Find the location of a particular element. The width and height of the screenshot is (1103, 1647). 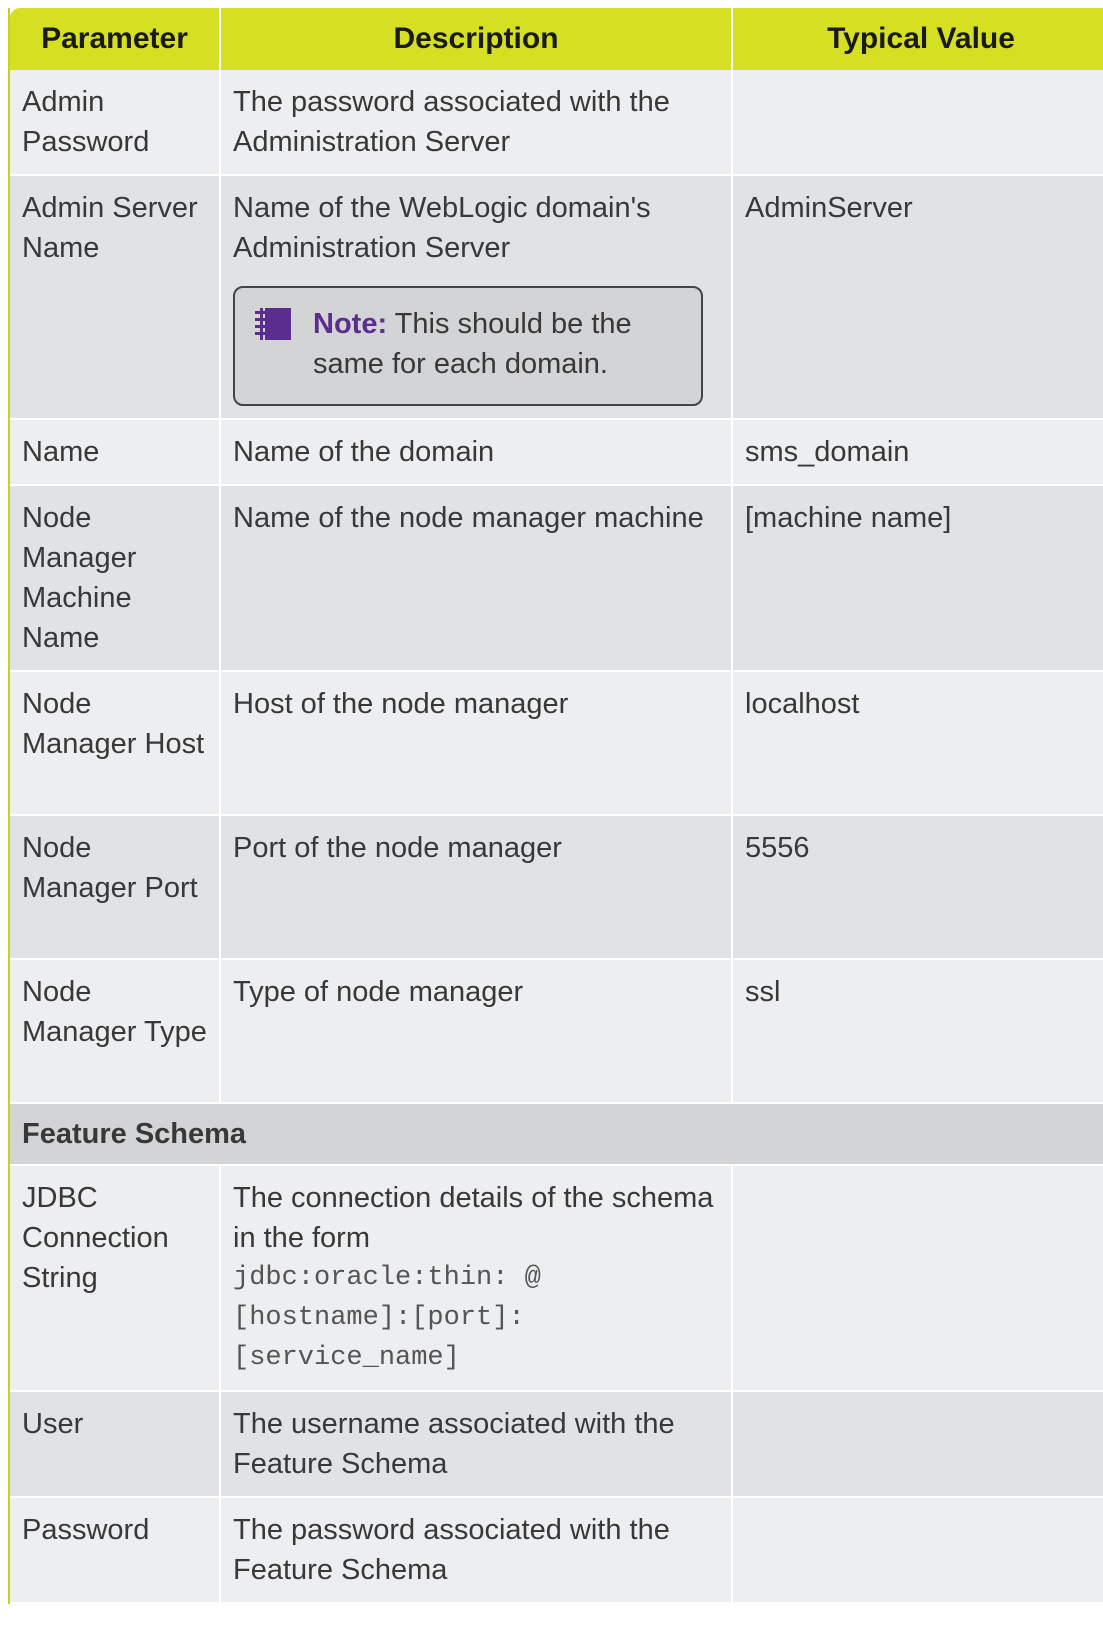

header-parameter: Parameter is located at coordinates (115, 39).